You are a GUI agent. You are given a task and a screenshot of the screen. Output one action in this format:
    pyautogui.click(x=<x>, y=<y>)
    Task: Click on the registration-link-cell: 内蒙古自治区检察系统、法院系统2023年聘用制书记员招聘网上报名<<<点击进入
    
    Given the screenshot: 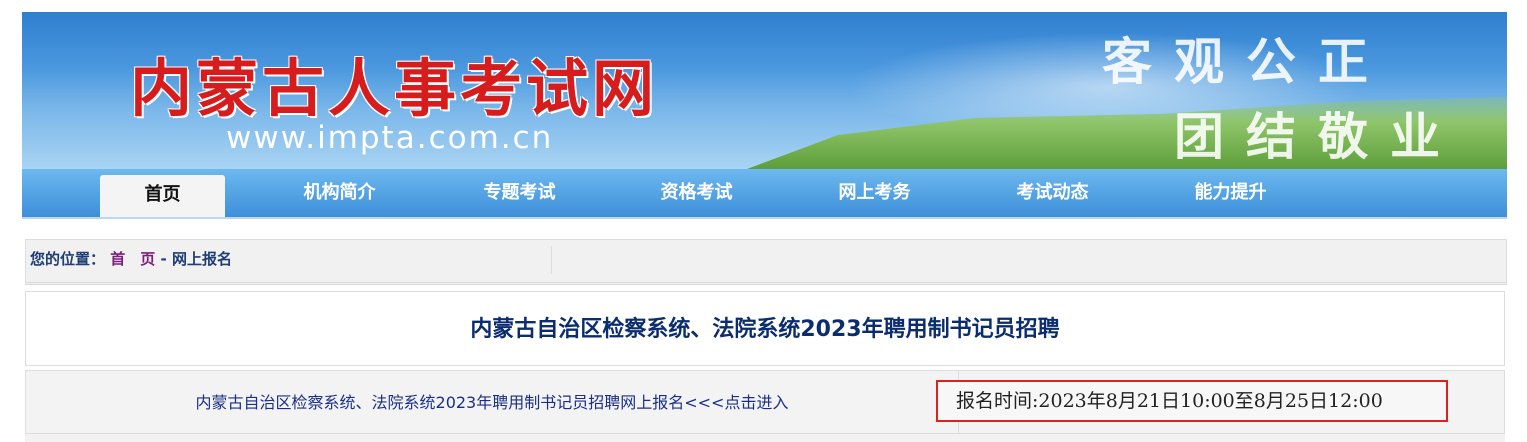 What is the action you would take?
    pyautogui.click(x=492, y=402)
    